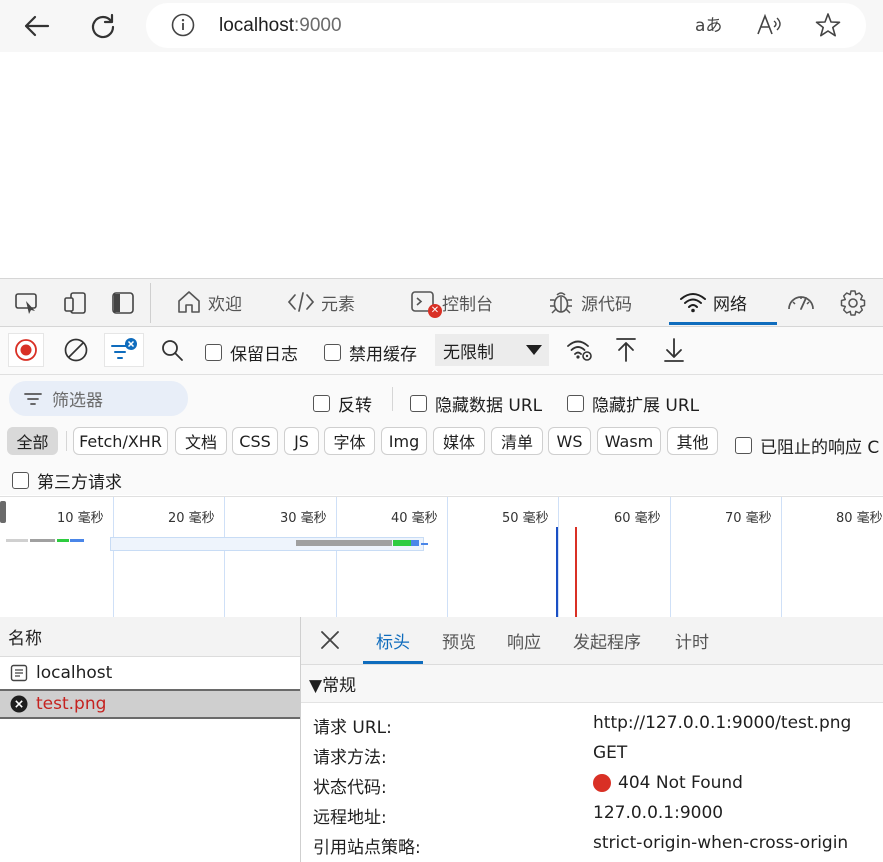 This screenshot has height=862, width=883. What do you see at coordinates (123, 305) in the screenshot?
I see `dock-panel-icon` at bounding box center [123, 305].